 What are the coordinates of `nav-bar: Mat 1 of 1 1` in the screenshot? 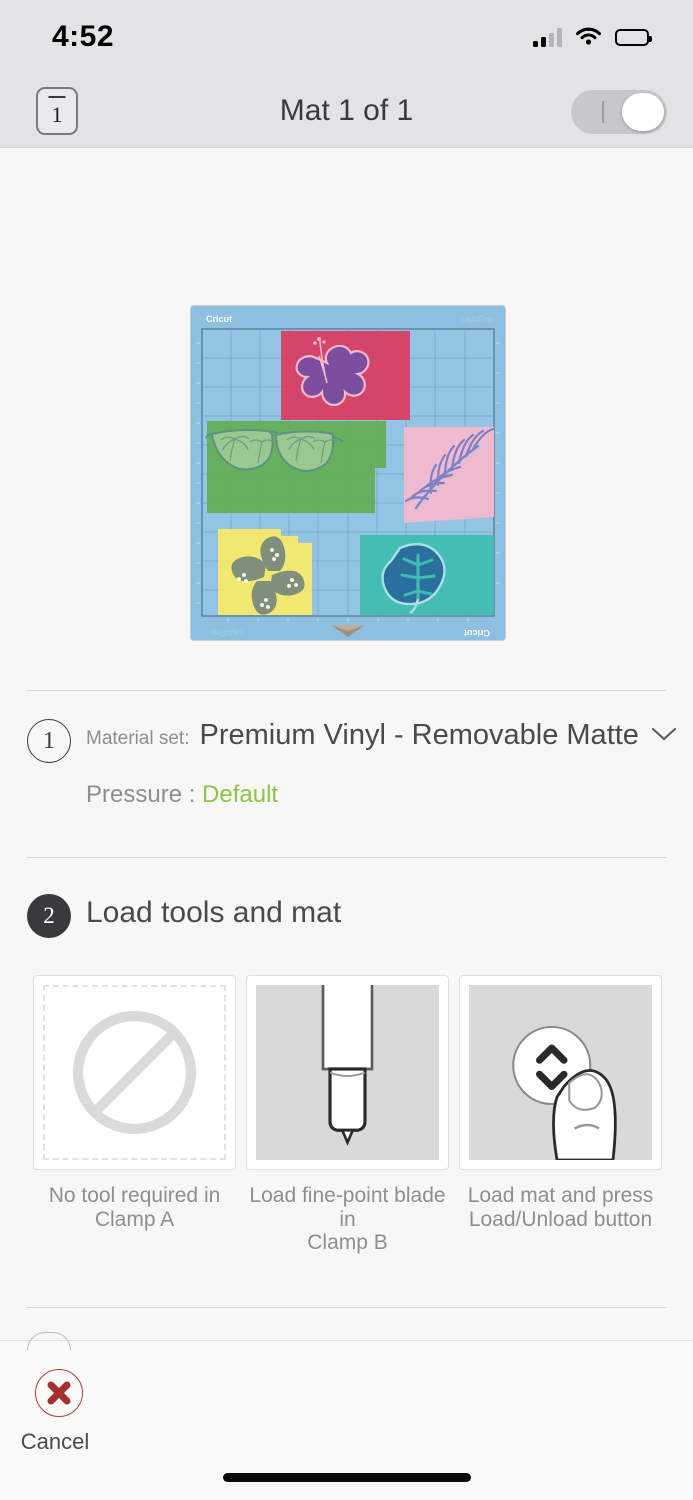 It's located at (346, 111).